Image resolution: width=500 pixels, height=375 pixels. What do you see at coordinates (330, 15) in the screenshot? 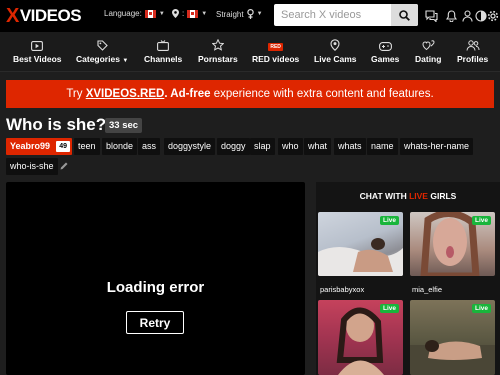
I see `search-input` at bounding box center [330, 15].